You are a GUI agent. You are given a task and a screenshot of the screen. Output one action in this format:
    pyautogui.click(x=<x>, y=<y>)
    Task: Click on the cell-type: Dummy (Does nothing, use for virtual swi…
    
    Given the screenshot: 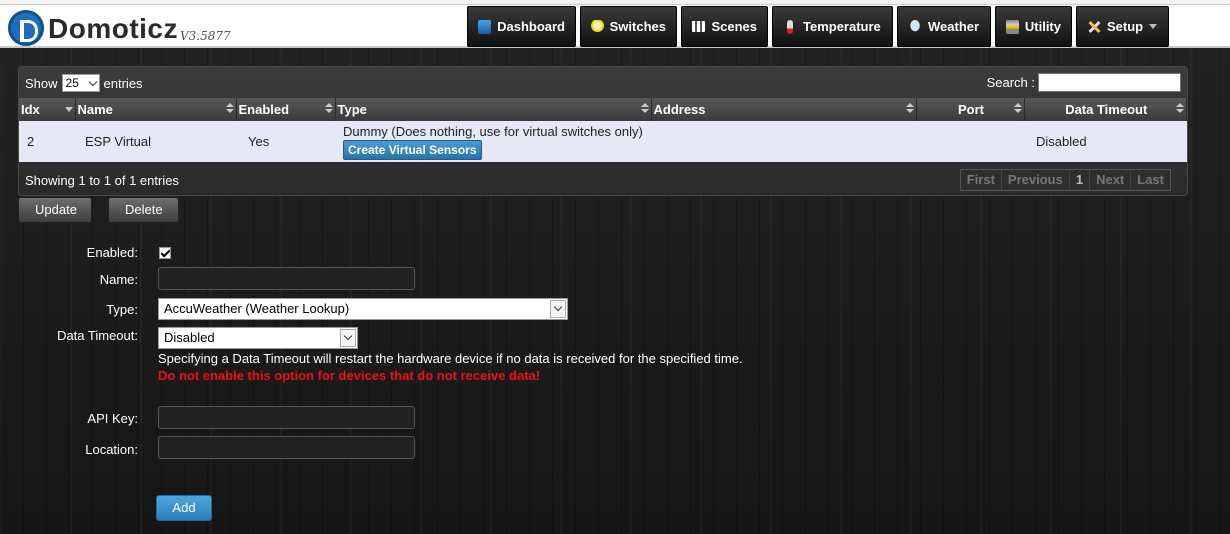 What is the action you would take?
    pyautogui.click(x=493, y=141)
    